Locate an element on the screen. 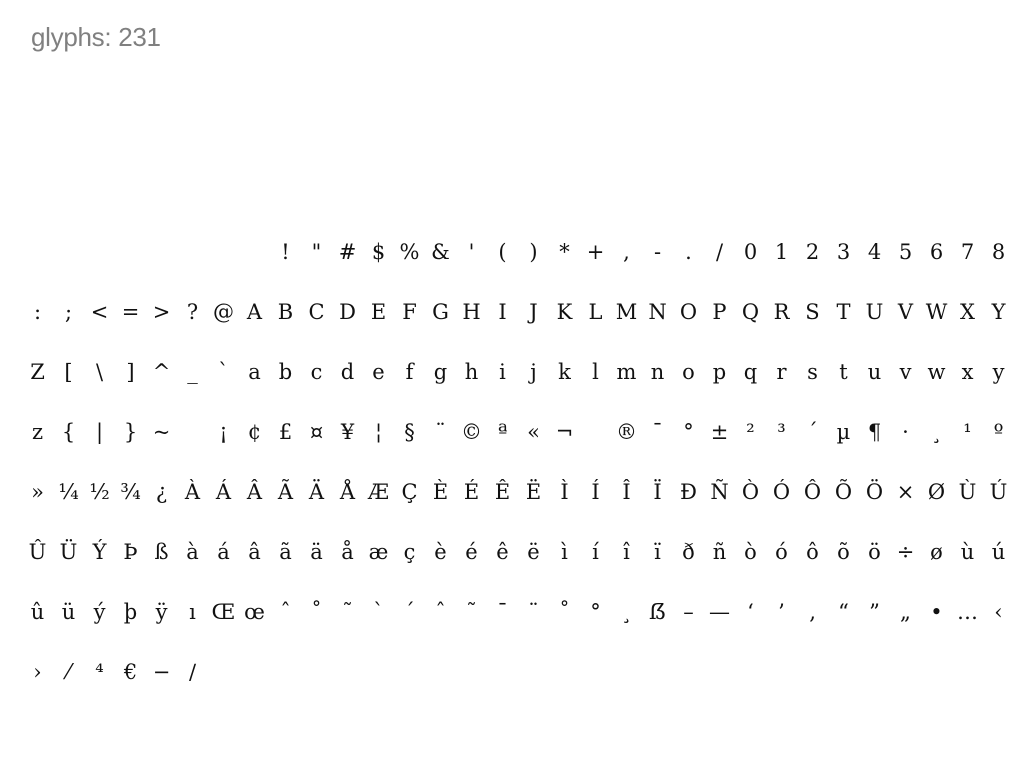 This screenshot has width=1024, height=780. glyph-cell: \ is located at coordinates (99, 372).